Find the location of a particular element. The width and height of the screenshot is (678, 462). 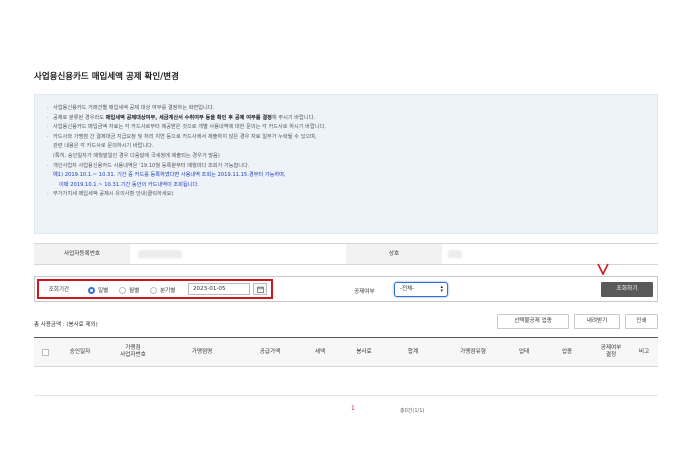

page-number: 1 is located at coordinates (353, 408).